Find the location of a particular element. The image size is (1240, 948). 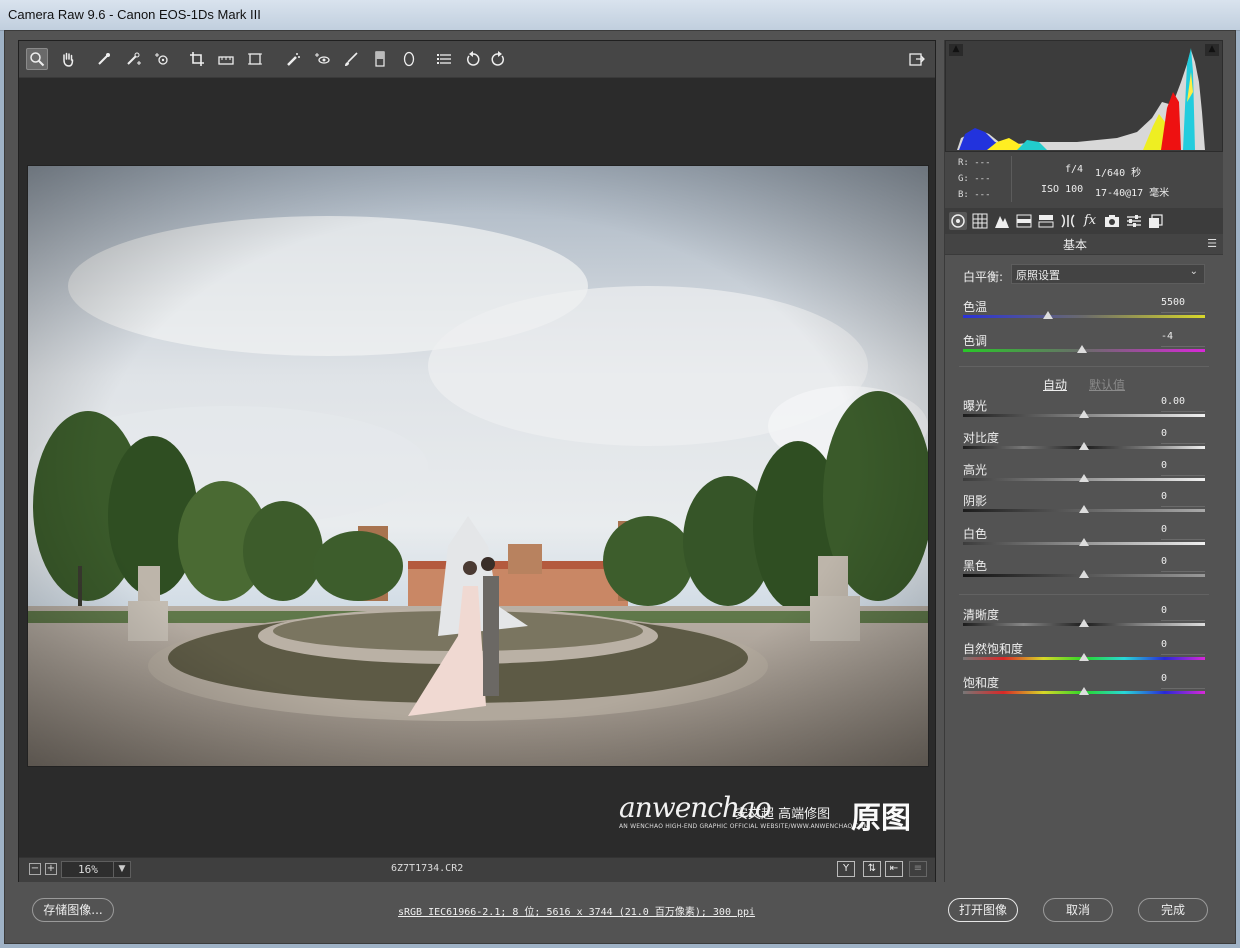

zoom-icon is located at coordinates (37, 59).